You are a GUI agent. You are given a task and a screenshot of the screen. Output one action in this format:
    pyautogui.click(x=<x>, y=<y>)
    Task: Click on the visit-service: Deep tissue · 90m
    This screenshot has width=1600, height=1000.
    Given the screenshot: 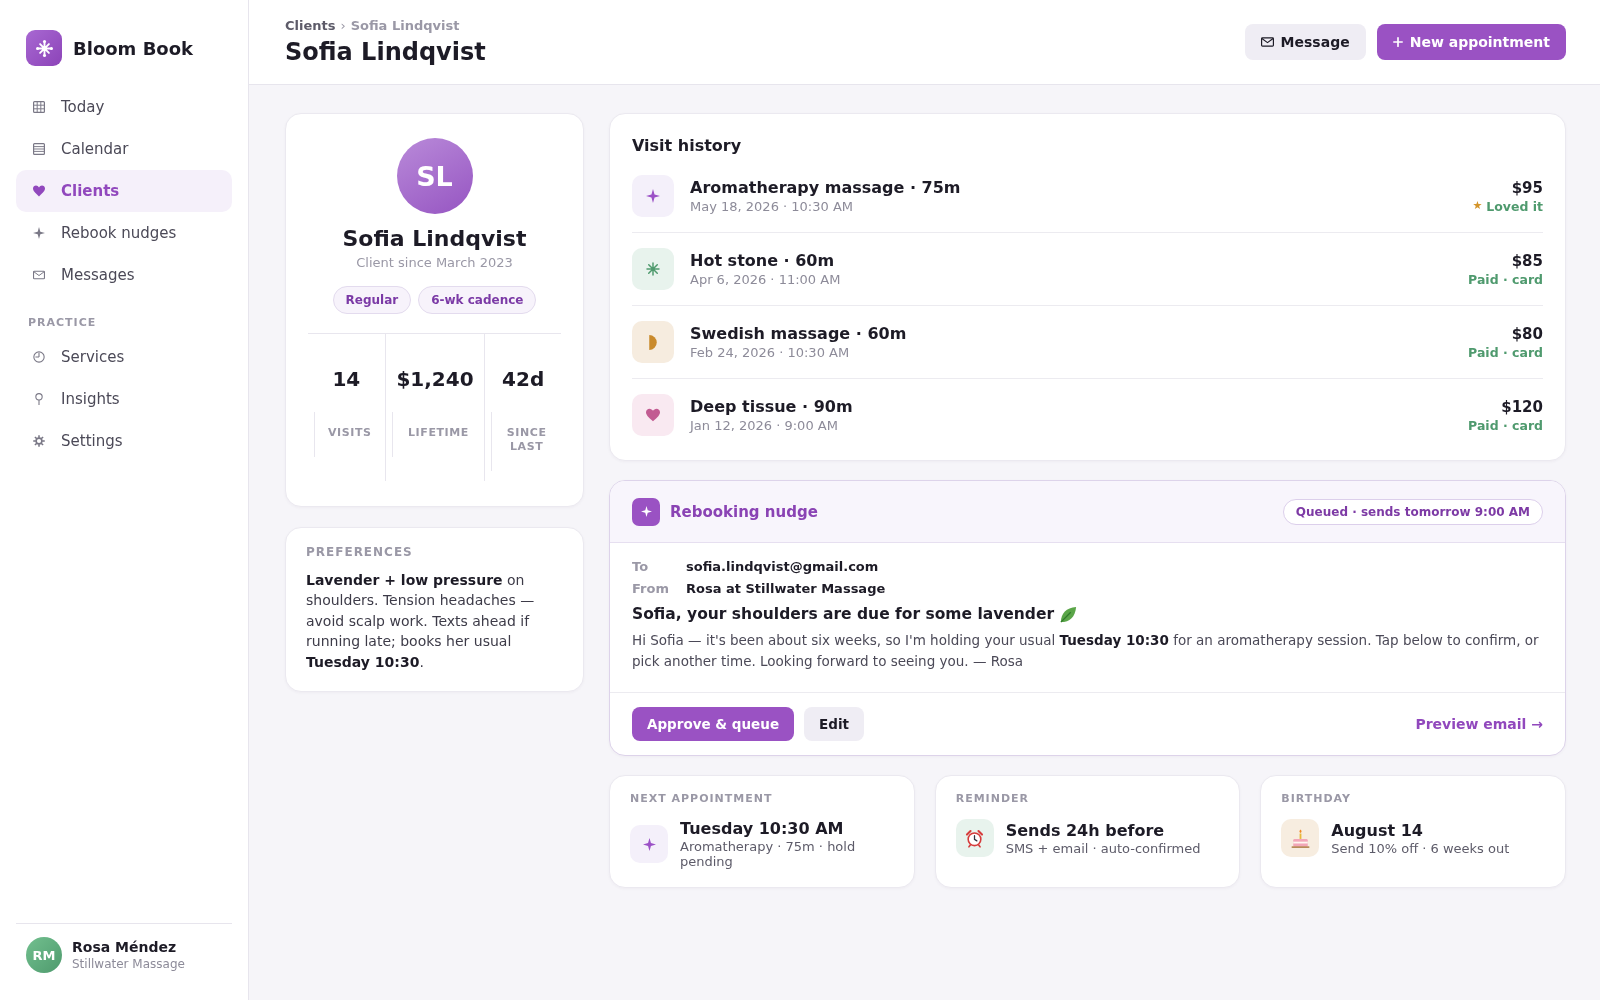 What is the action you would take?
    pyautogui.click(x=772, y=406)
    